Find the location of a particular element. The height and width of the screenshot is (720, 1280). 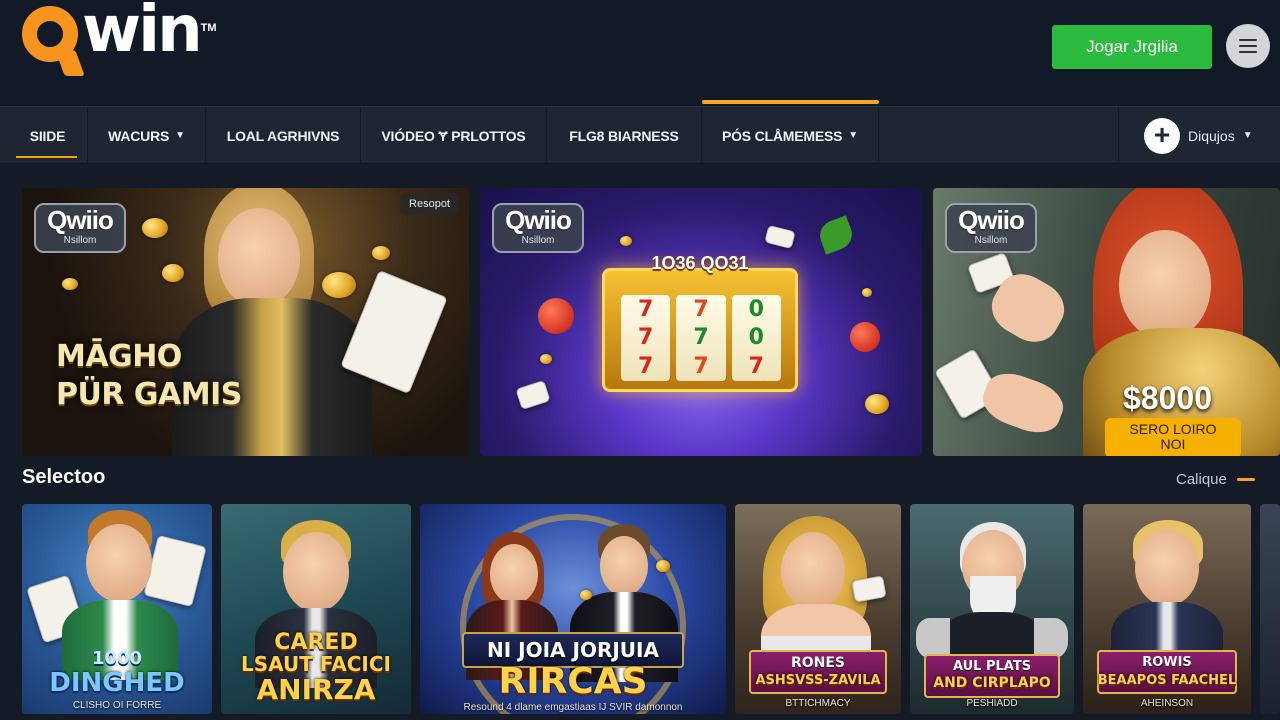

nav-item-video-prlottos: VIÓDEO Ɏ PRLOTTOS is located at coordinates (454, 135).